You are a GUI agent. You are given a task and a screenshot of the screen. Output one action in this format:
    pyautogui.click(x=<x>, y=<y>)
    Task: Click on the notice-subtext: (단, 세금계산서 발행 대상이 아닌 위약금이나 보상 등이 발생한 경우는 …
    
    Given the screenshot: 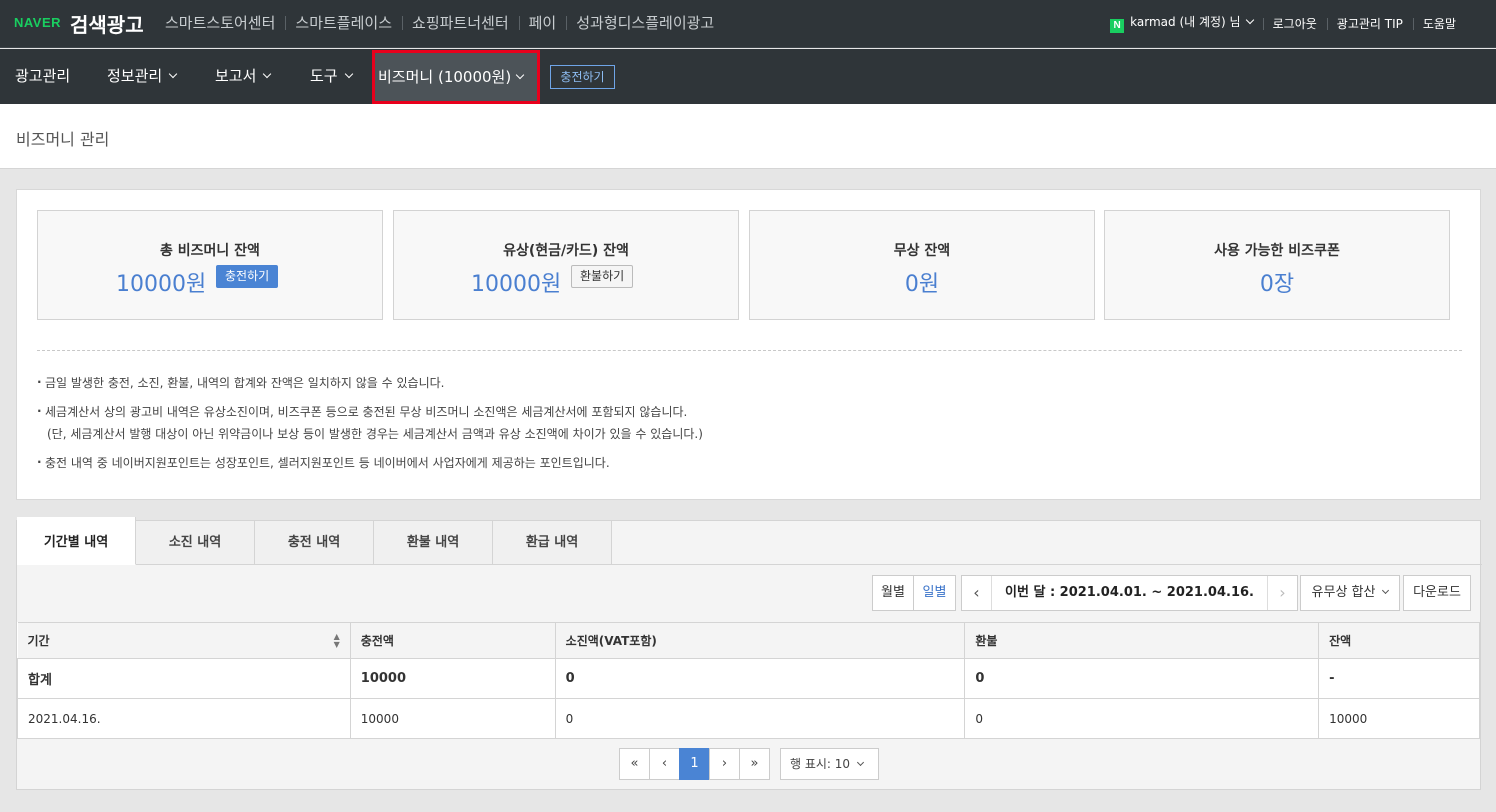 What is the action you would take?
    pyautogui.click(x=375, y=434)
    